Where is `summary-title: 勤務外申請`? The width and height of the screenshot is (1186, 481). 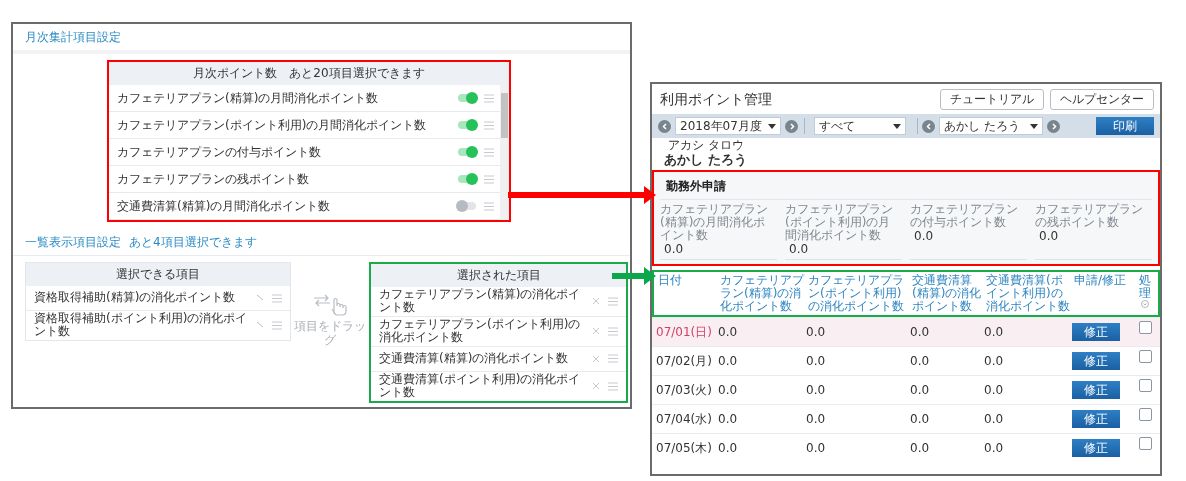
summary-title: 勤務外申請 is located at coordinates (906, 186).